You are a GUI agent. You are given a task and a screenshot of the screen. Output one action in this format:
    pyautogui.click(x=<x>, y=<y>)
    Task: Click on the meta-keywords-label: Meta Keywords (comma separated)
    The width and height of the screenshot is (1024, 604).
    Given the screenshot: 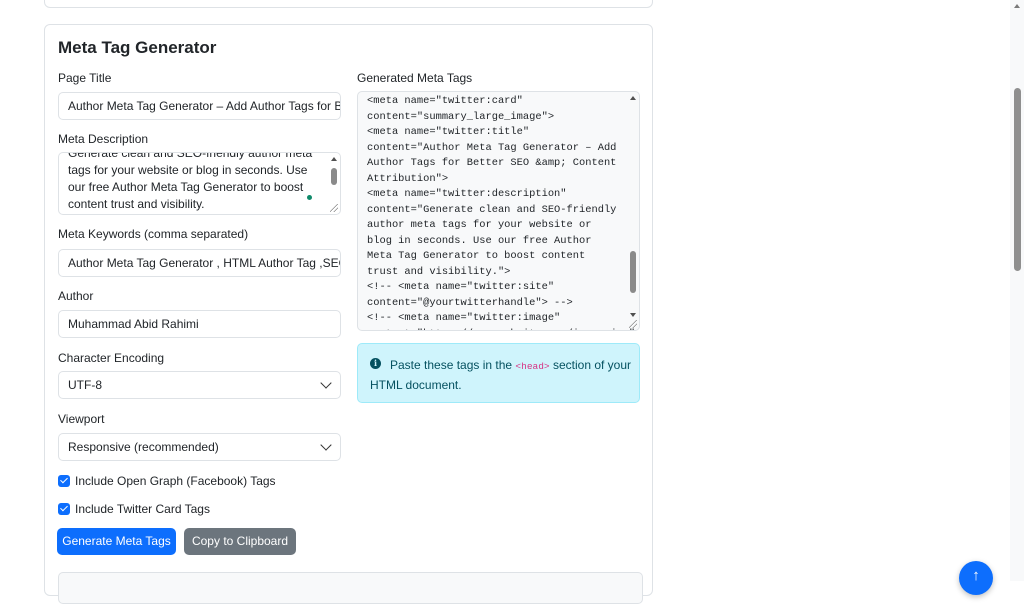 What is the action you would take?
    pyautogui.click(x=153, y=234)
    